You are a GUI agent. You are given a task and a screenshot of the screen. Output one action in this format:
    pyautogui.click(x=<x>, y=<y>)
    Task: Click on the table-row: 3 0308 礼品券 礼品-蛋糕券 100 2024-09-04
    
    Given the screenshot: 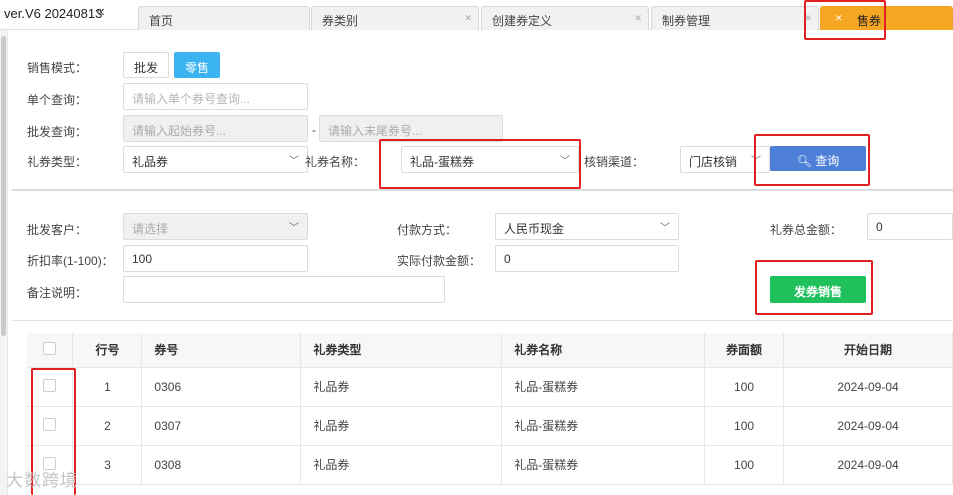 What is the action you would take?
    pyautogui.click(x=490, y=465)
    